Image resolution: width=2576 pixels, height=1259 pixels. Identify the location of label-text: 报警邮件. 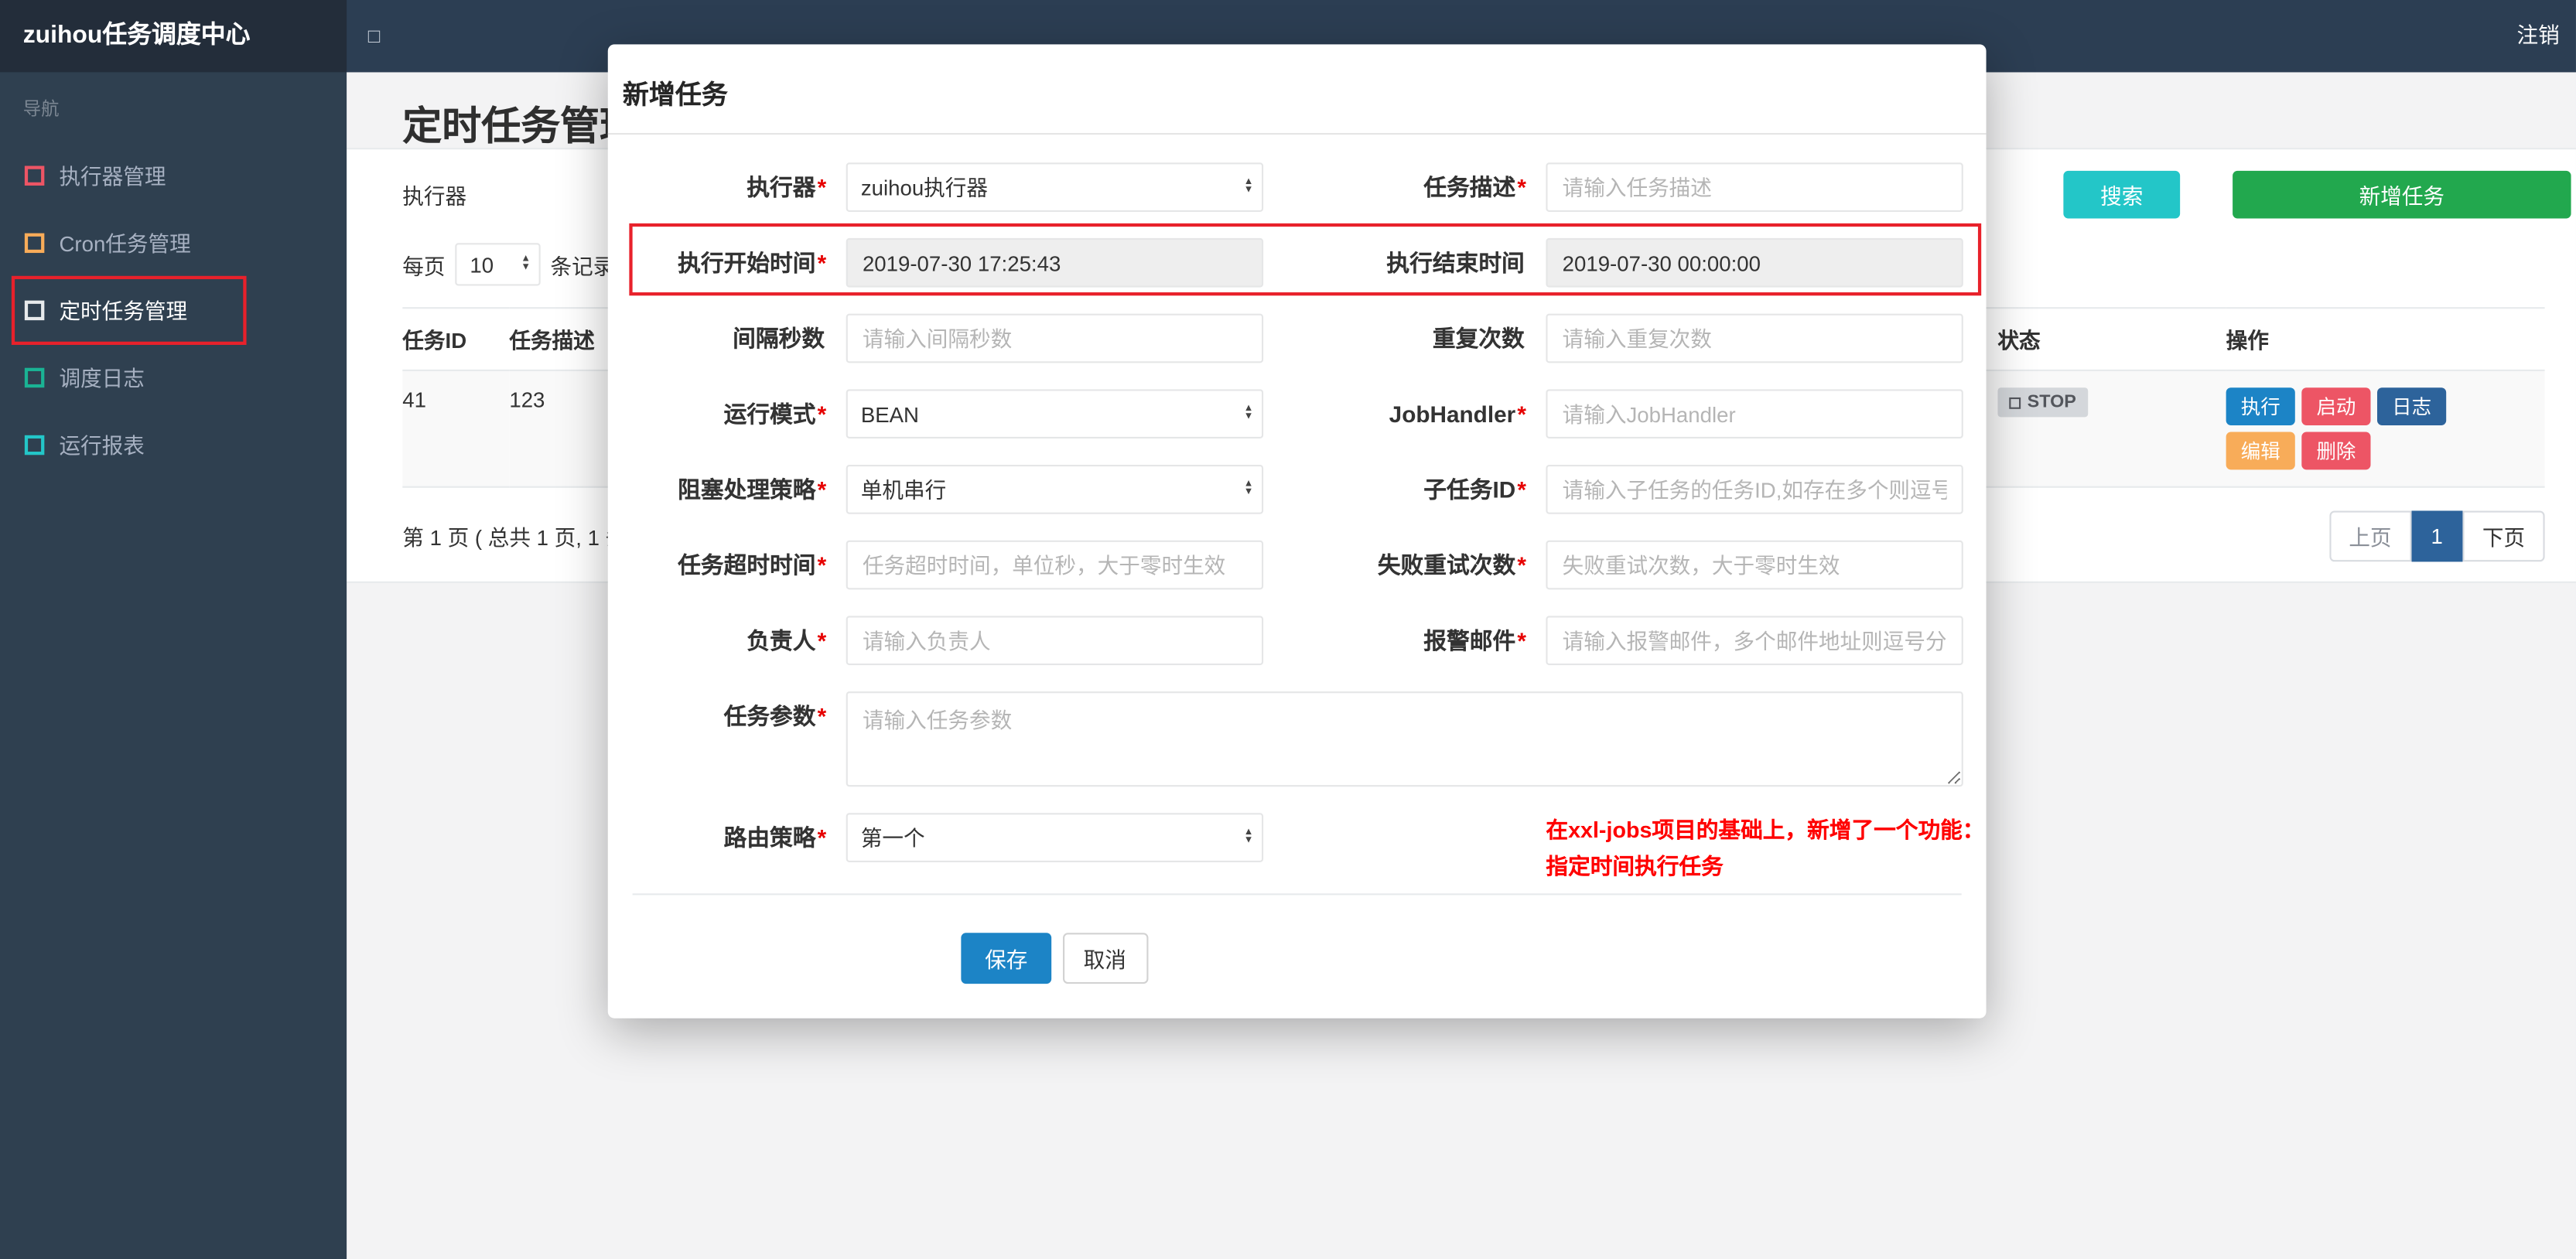
(1469, 640).